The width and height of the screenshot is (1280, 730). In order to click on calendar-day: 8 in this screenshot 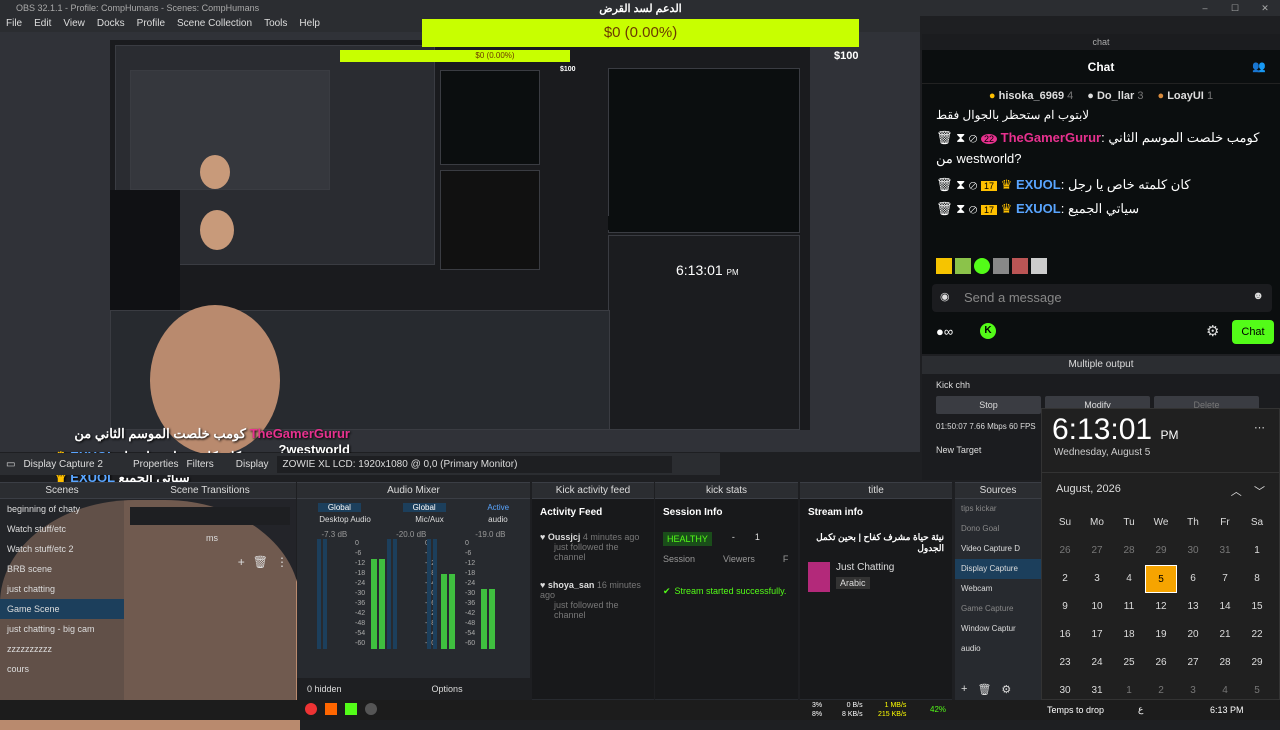, I will do `click(1257, 579)`.